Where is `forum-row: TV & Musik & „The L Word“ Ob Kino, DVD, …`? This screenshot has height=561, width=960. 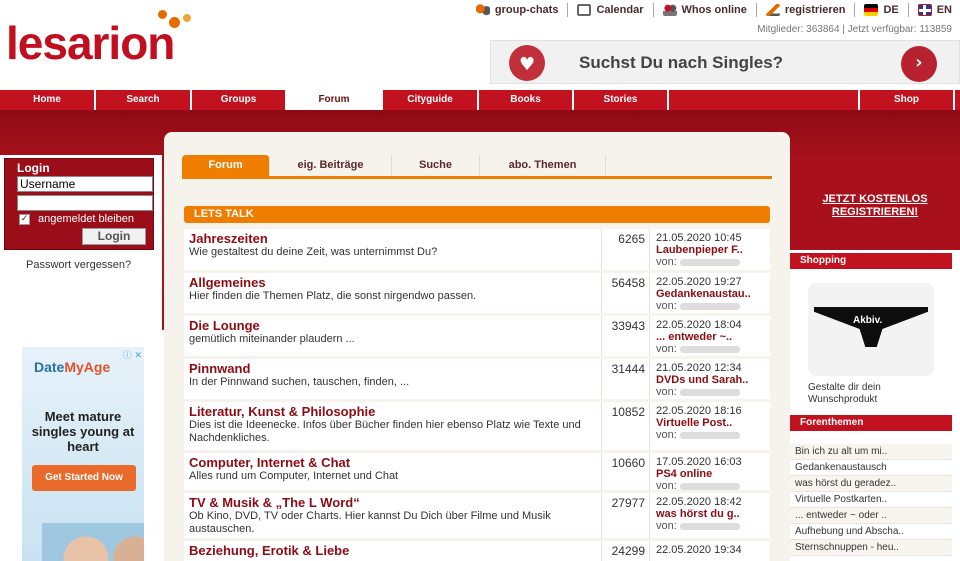 forum-row: TV & Musik & „The L Word“ Ob Kino, DVD, … is located at coordinates (477, 517).